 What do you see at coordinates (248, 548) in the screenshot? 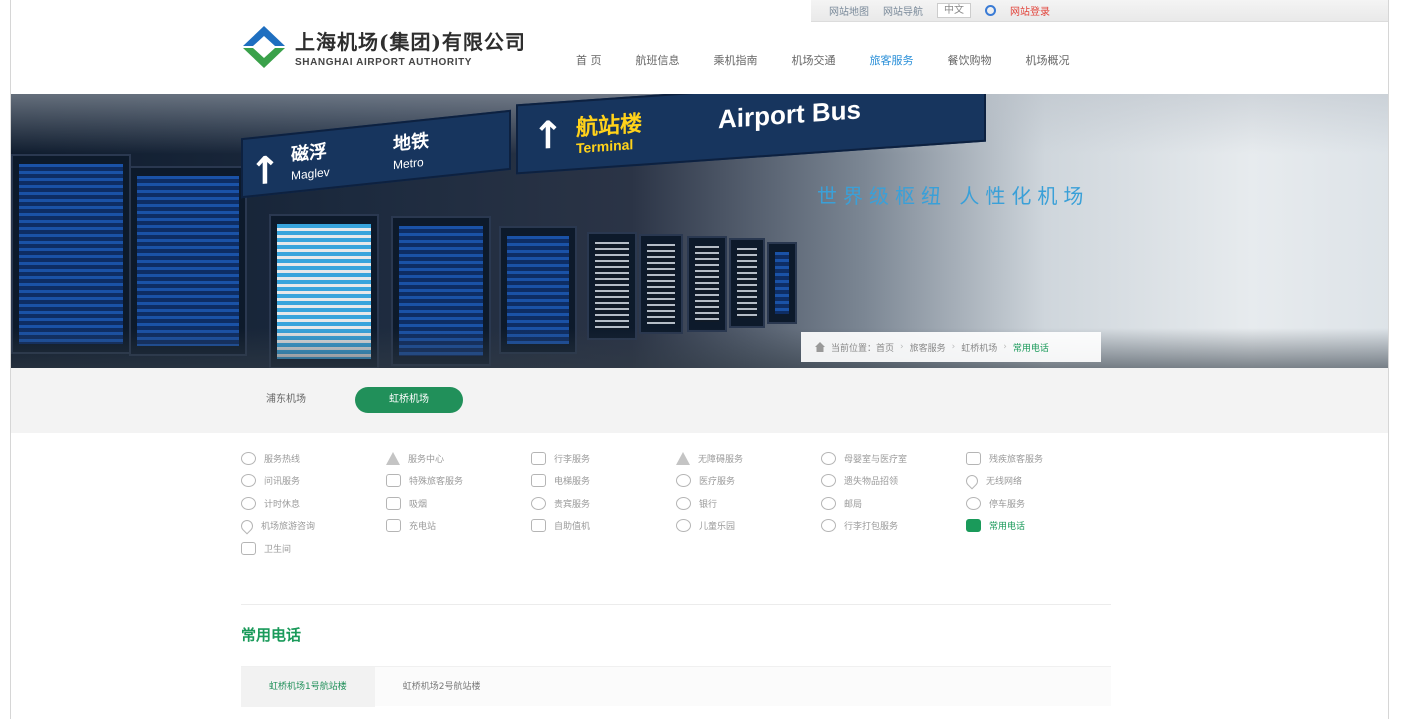
I see `restroom-icon` at bounding box center [248, 548].